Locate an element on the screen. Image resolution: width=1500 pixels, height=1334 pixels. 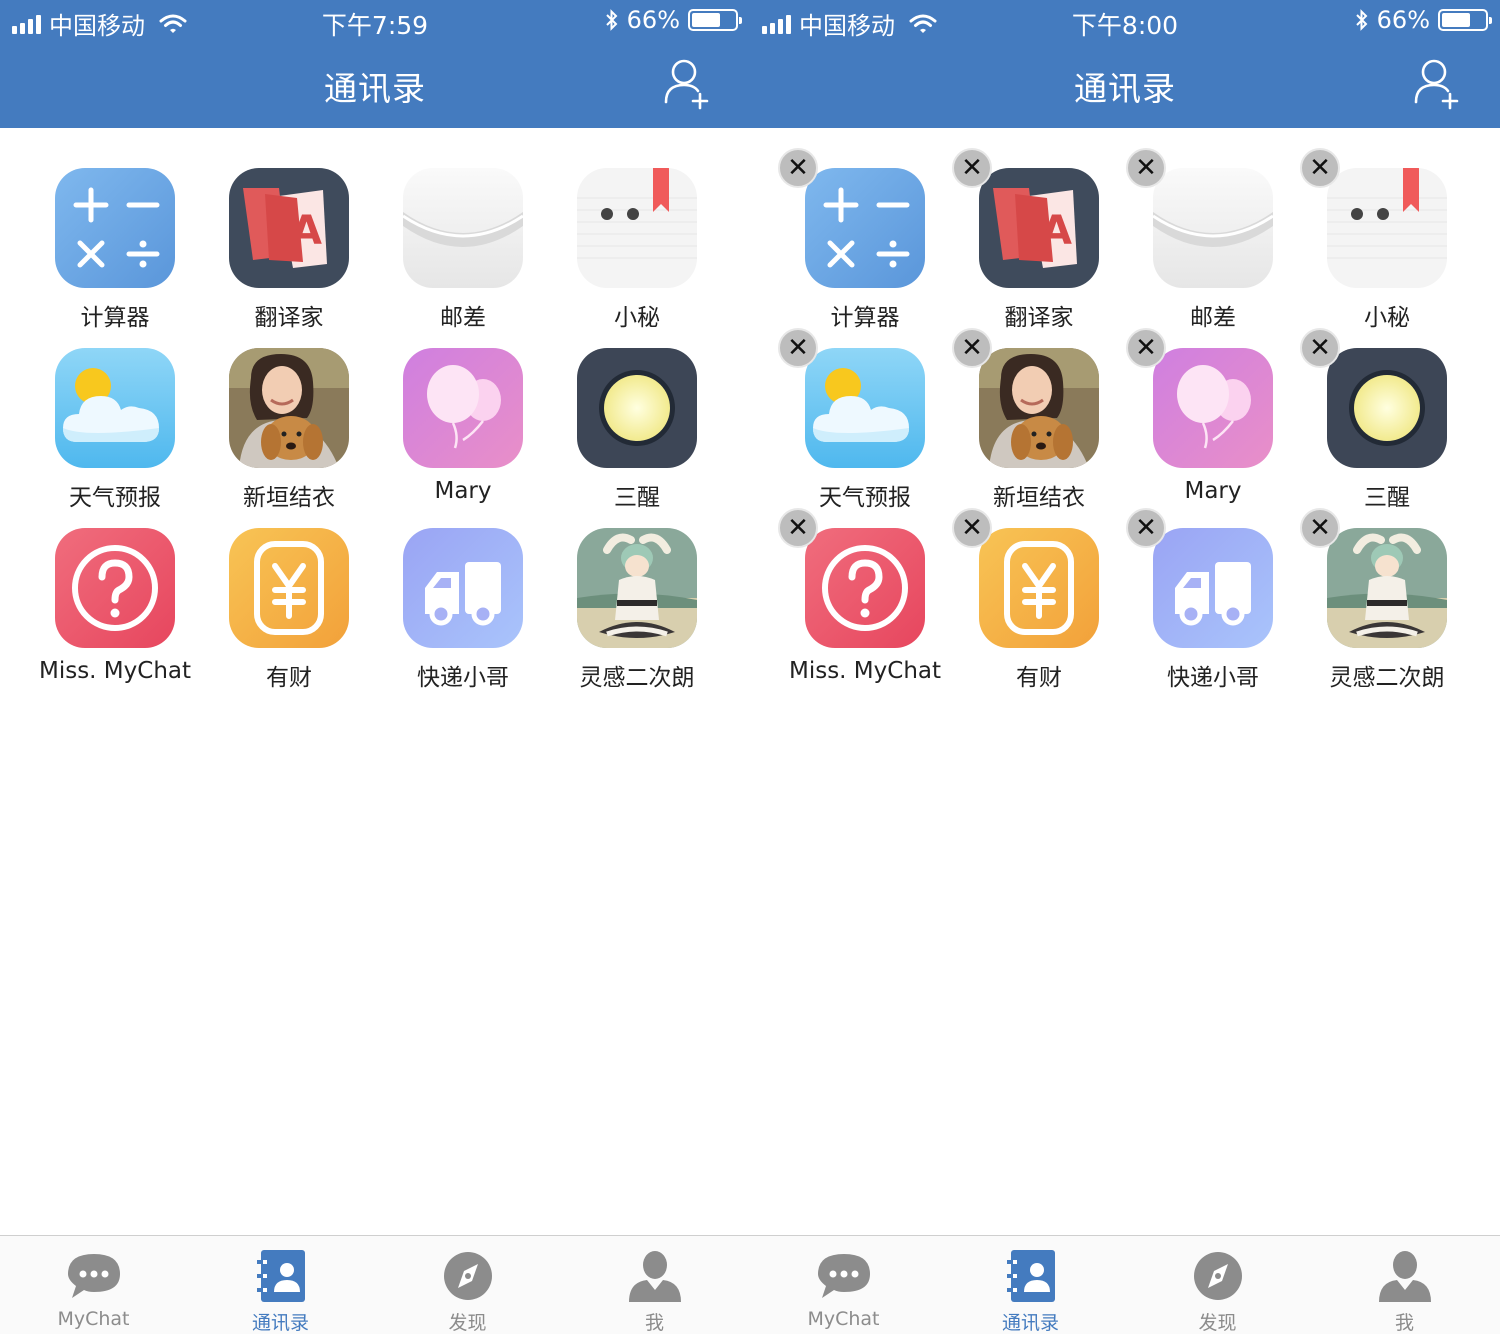
compass-icon is located at coordinates (1218, 1276).